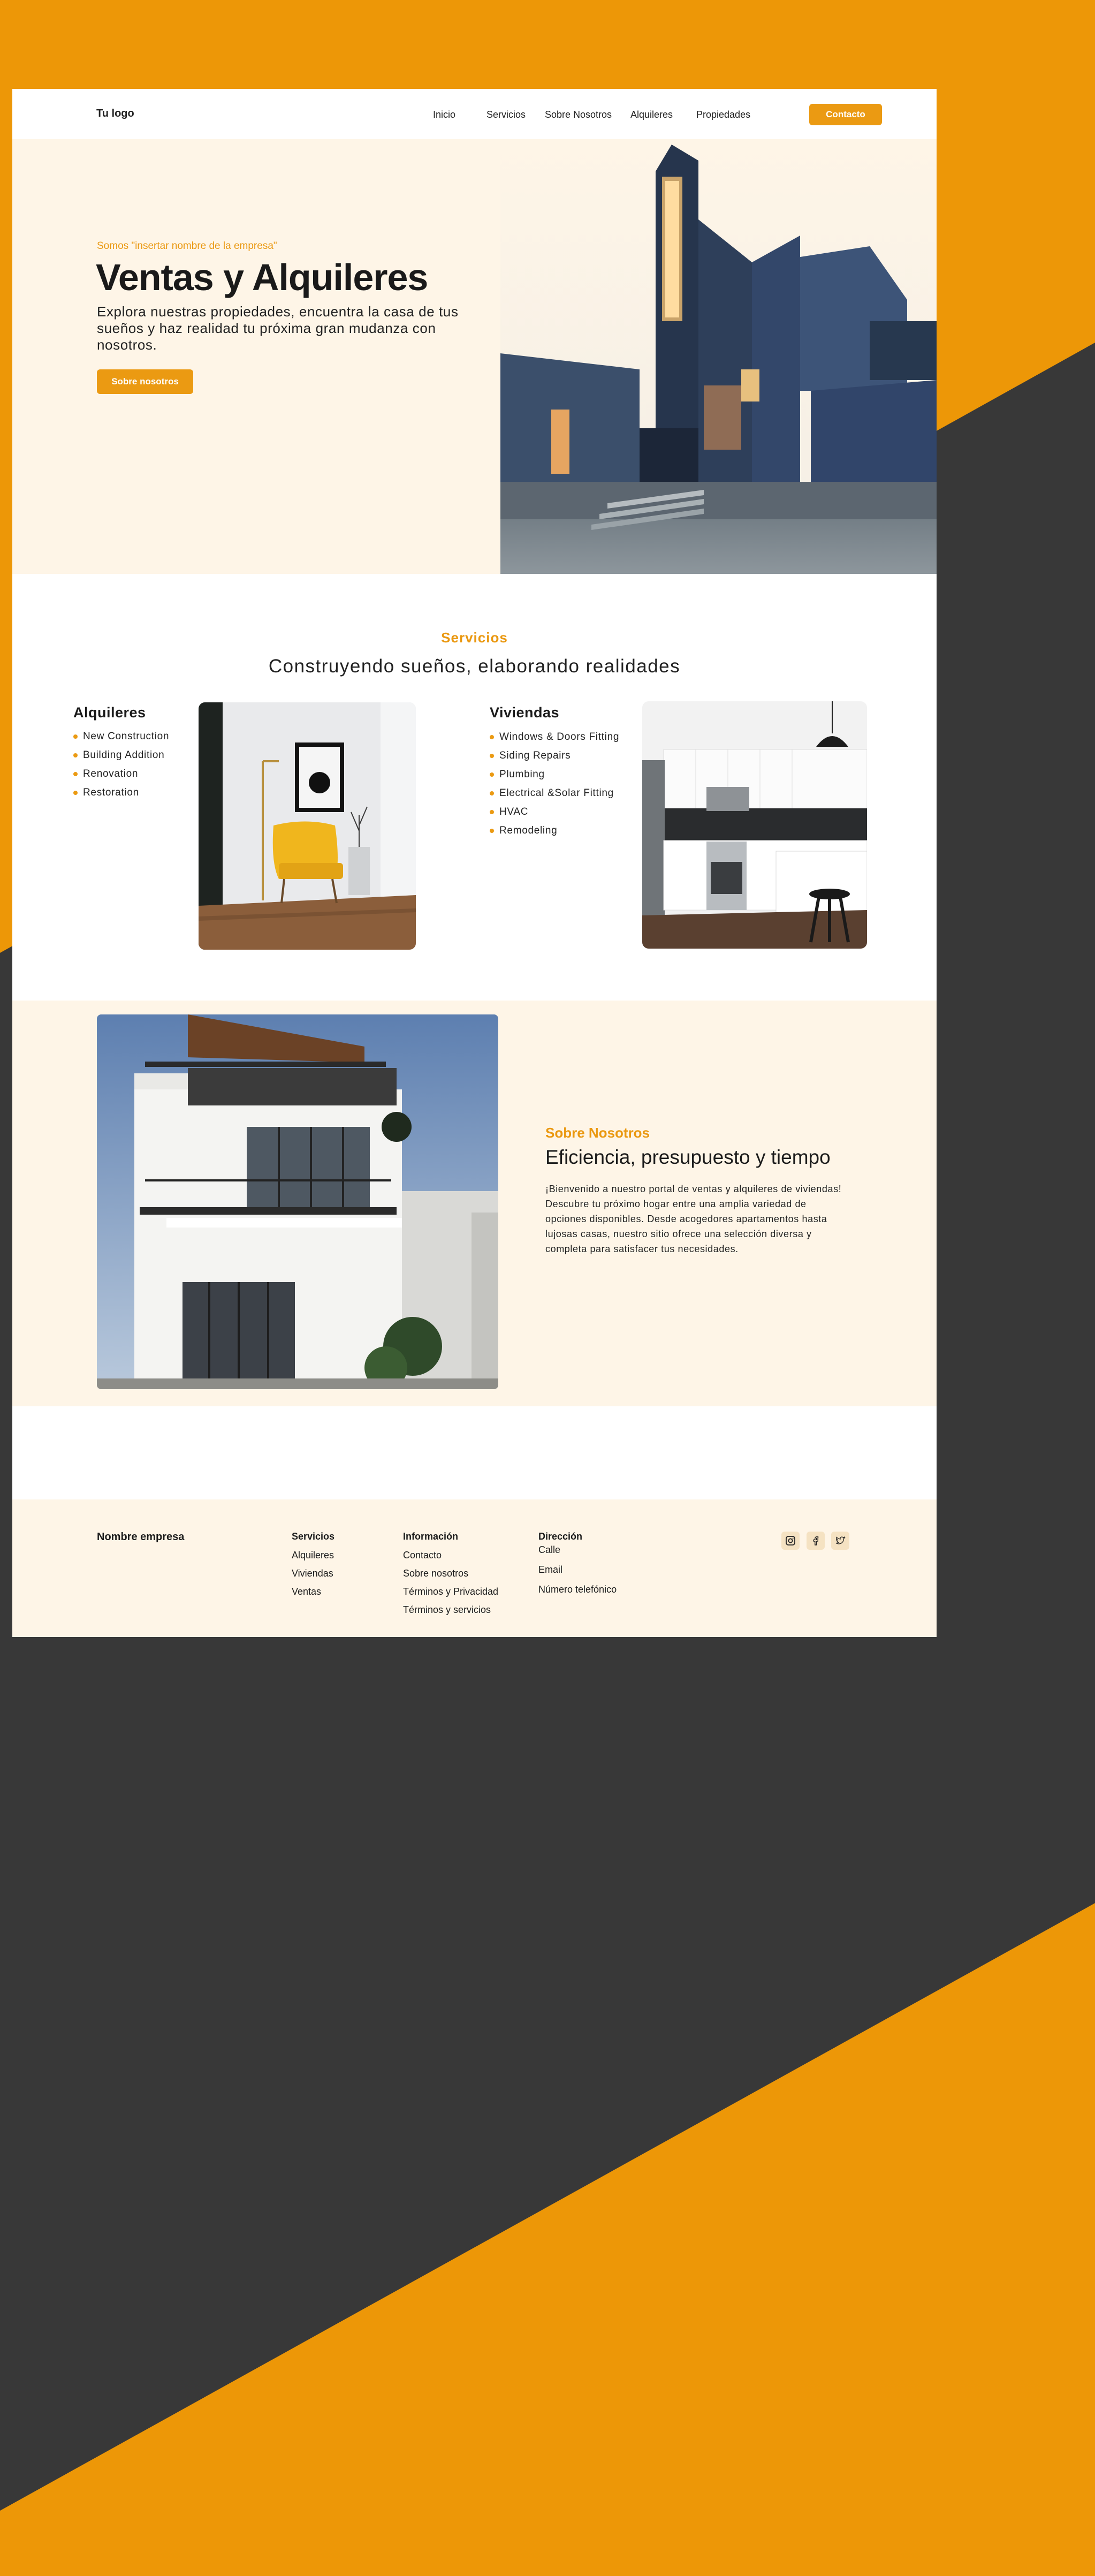 This screenshot has height=2576, width=1095. I want to click on list-item: Building Addition, so click(121, 755).